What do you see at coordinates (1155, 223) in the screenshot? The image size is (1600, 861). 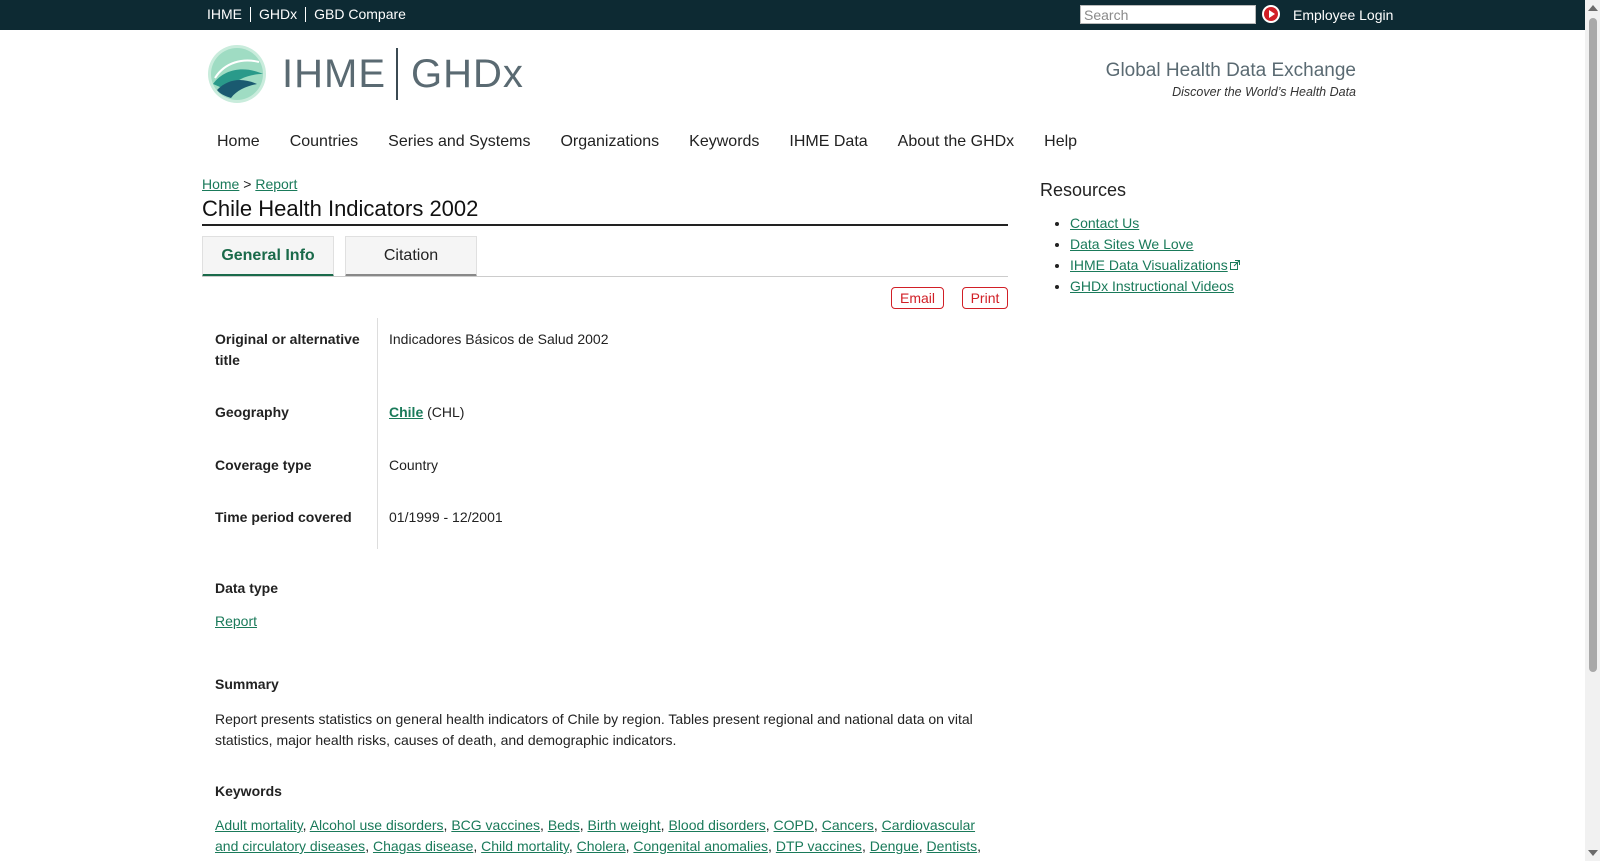 I see `resource-item: Contact Us` at bounding box center [1155, 223].